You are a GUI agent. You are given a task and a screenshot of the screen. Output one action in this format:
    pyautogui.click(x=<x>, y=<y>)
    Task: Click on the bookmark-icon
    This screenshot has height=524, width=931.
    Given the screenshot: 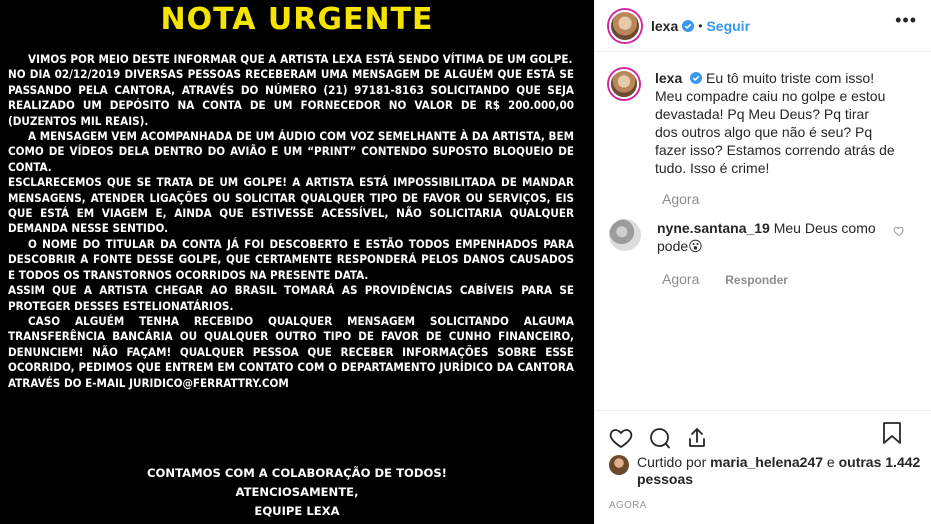 What is the action you would take?
    pyautogui.click(x=892, y=433)
    